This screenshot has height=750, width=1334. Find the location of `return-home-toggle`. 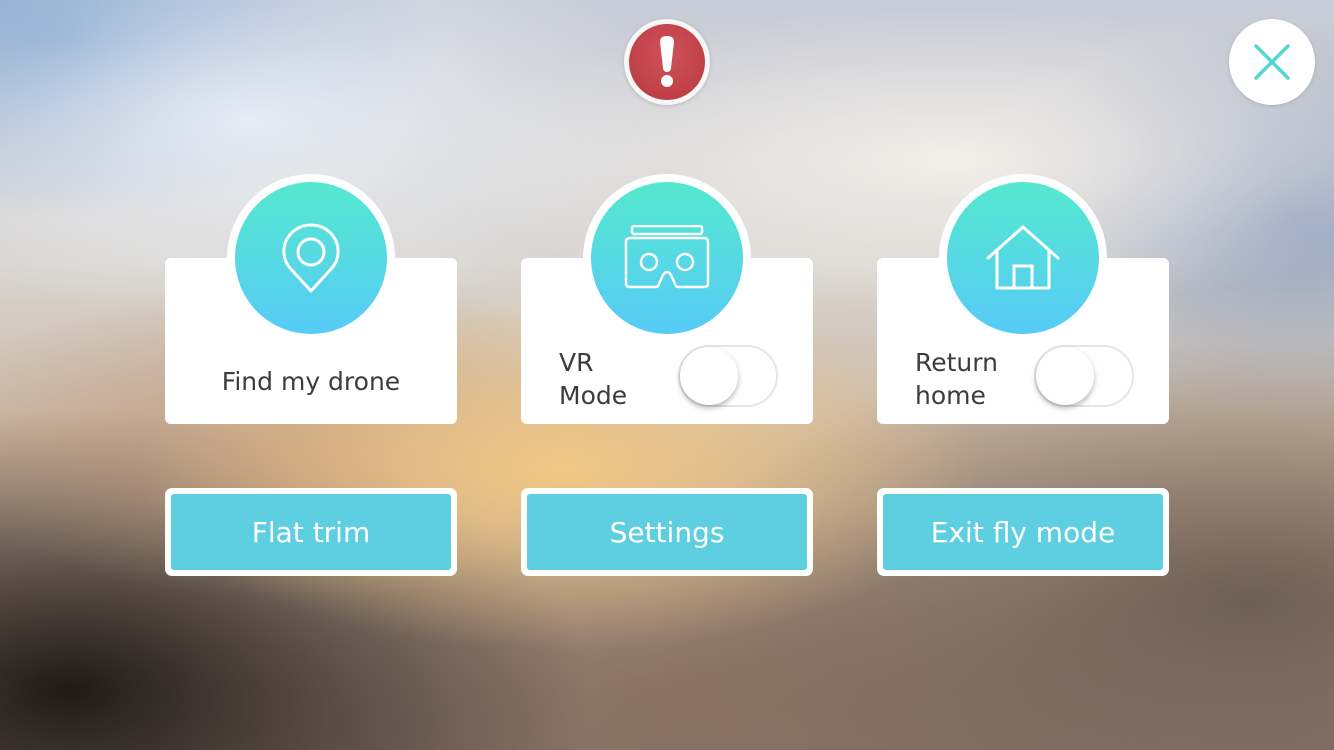

return-home-toggle is located at coordinates (1084, 376).